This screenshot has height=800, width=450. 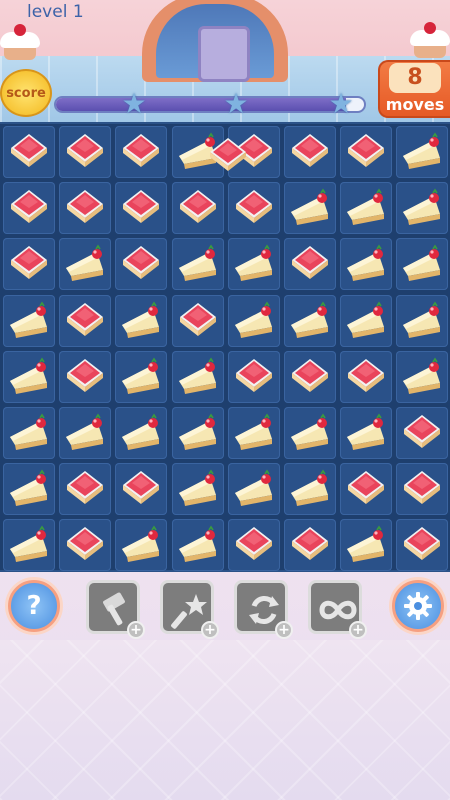 What do you see at coordinates (115, 609) in the screenshot?
I see `hammer-booster-button: +` at bounding box center [115, 609].